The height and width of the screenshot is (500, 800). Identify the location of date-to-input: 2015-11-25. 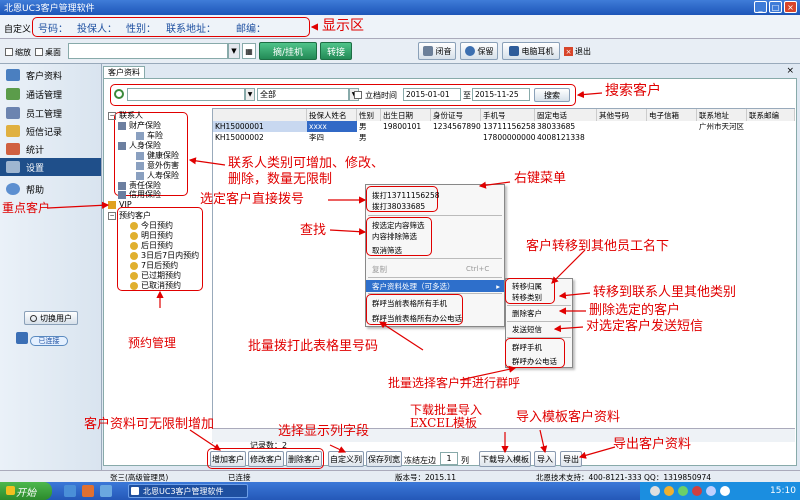
(501, 94).